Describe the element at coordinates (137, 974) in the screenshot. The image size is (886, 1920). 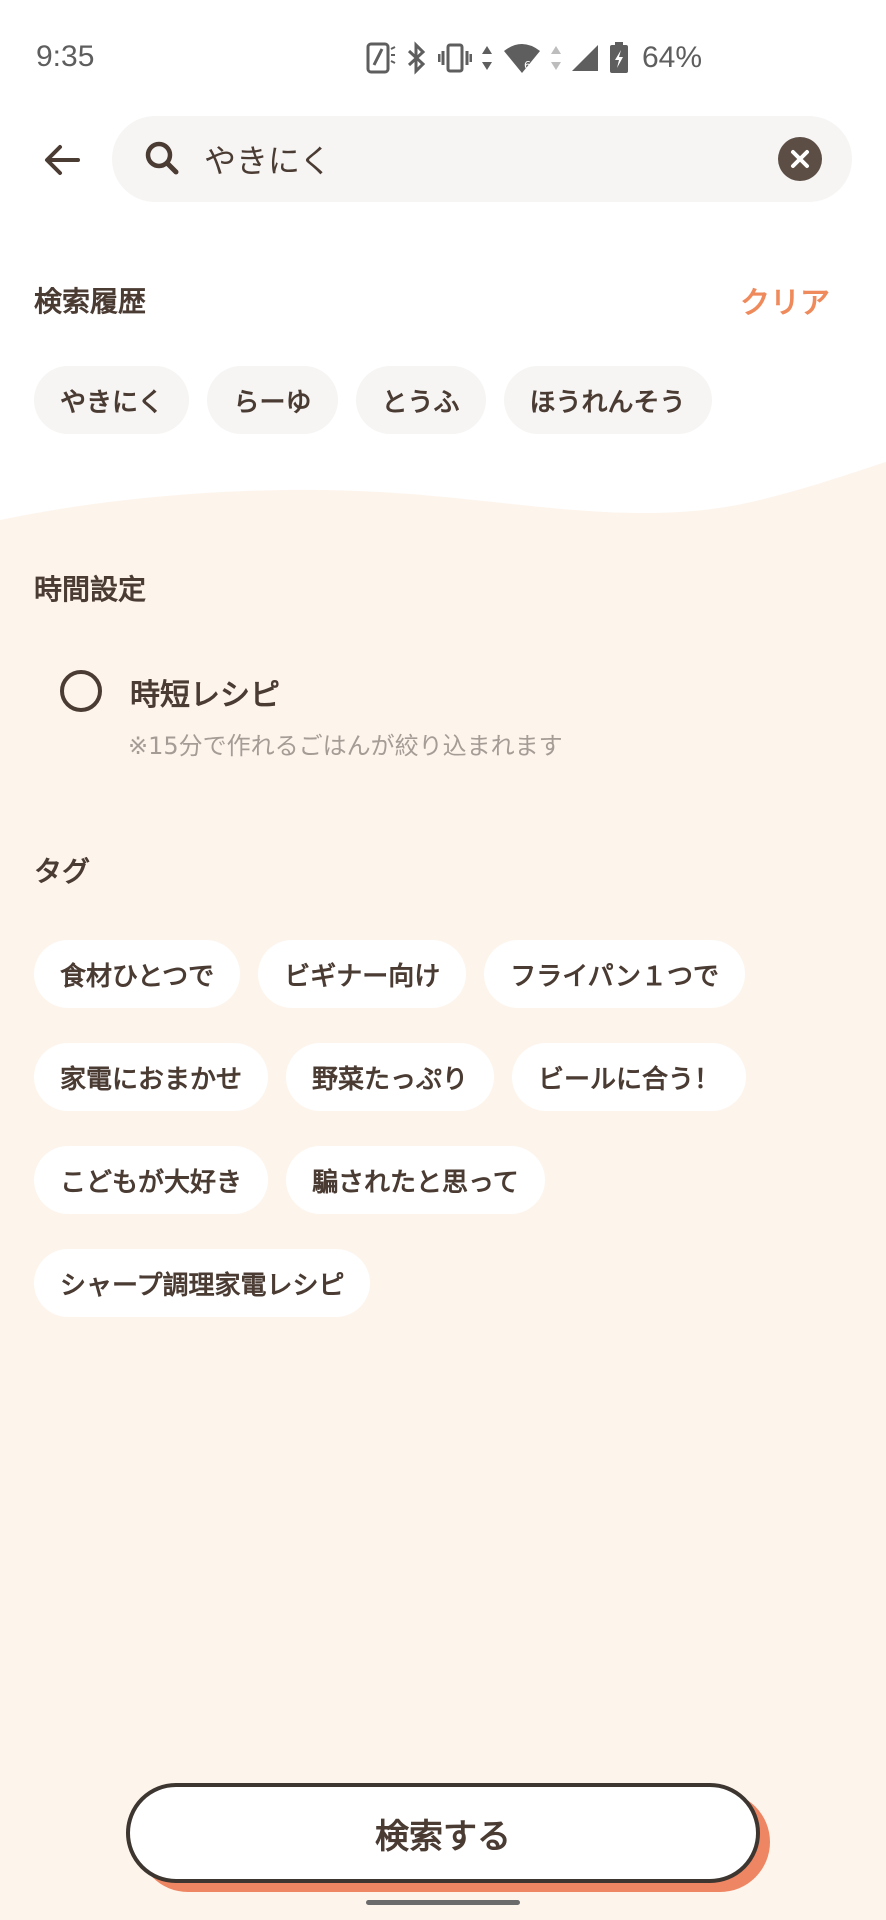
I see `tag-chip: 食材ひとつで` at that location.